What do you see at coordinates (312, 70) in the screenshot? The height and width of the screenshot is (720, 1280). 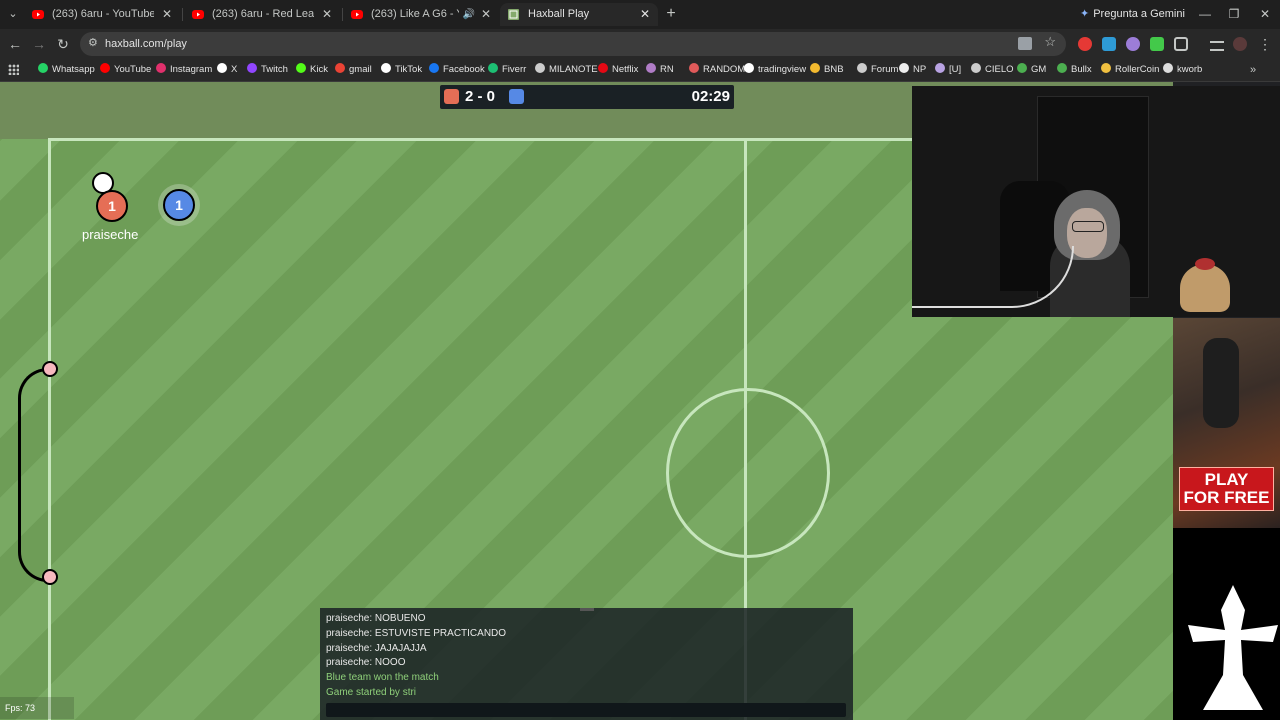 I see `bookmark-kick: Kick` at bounding box center [312, 70].